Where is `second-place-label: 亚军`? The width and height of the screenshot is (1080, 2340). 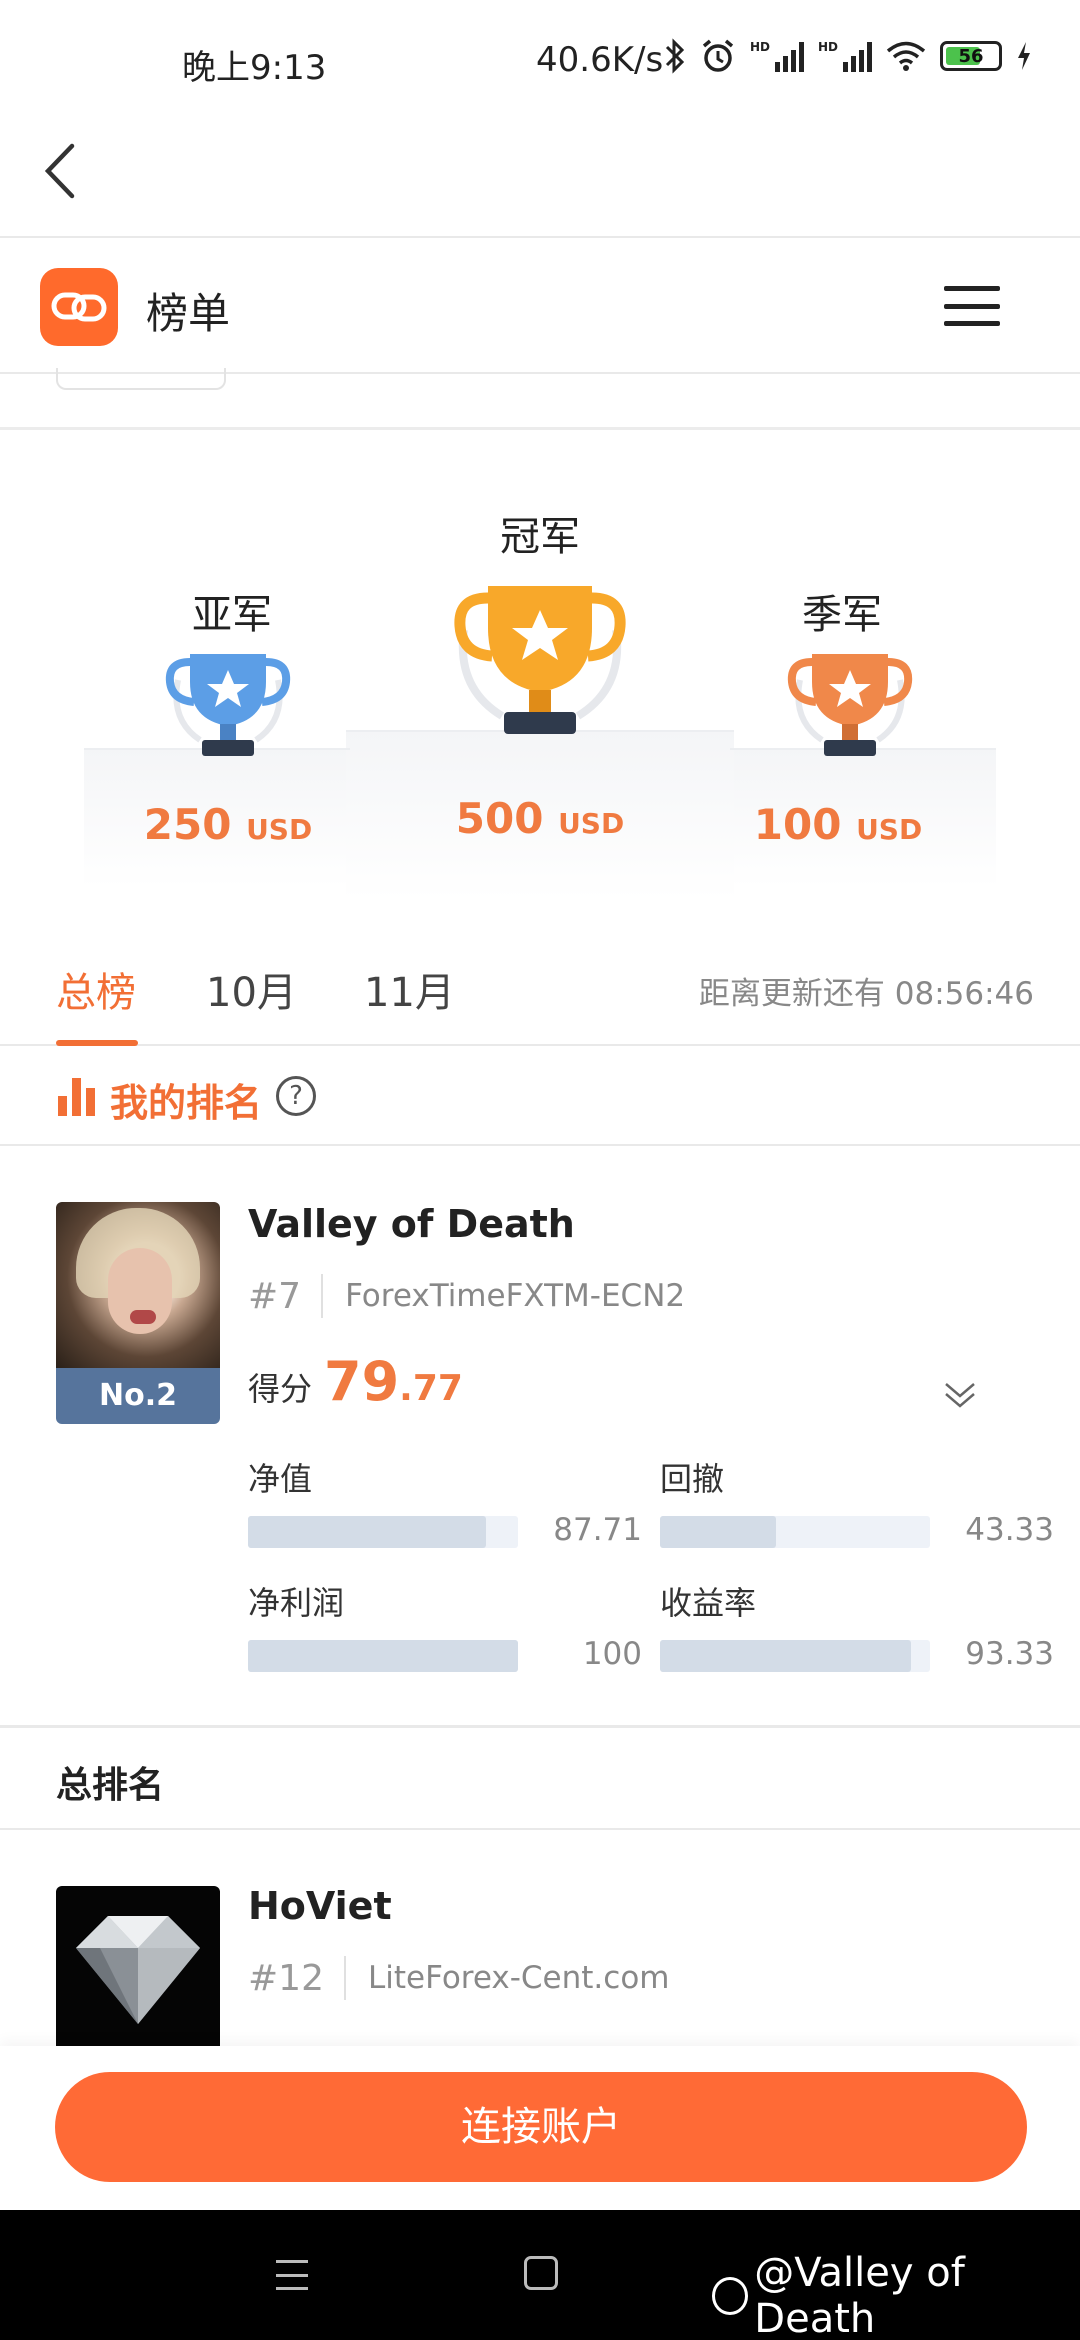 second-place-label: 亚军 is located at coordinates (232, 615).